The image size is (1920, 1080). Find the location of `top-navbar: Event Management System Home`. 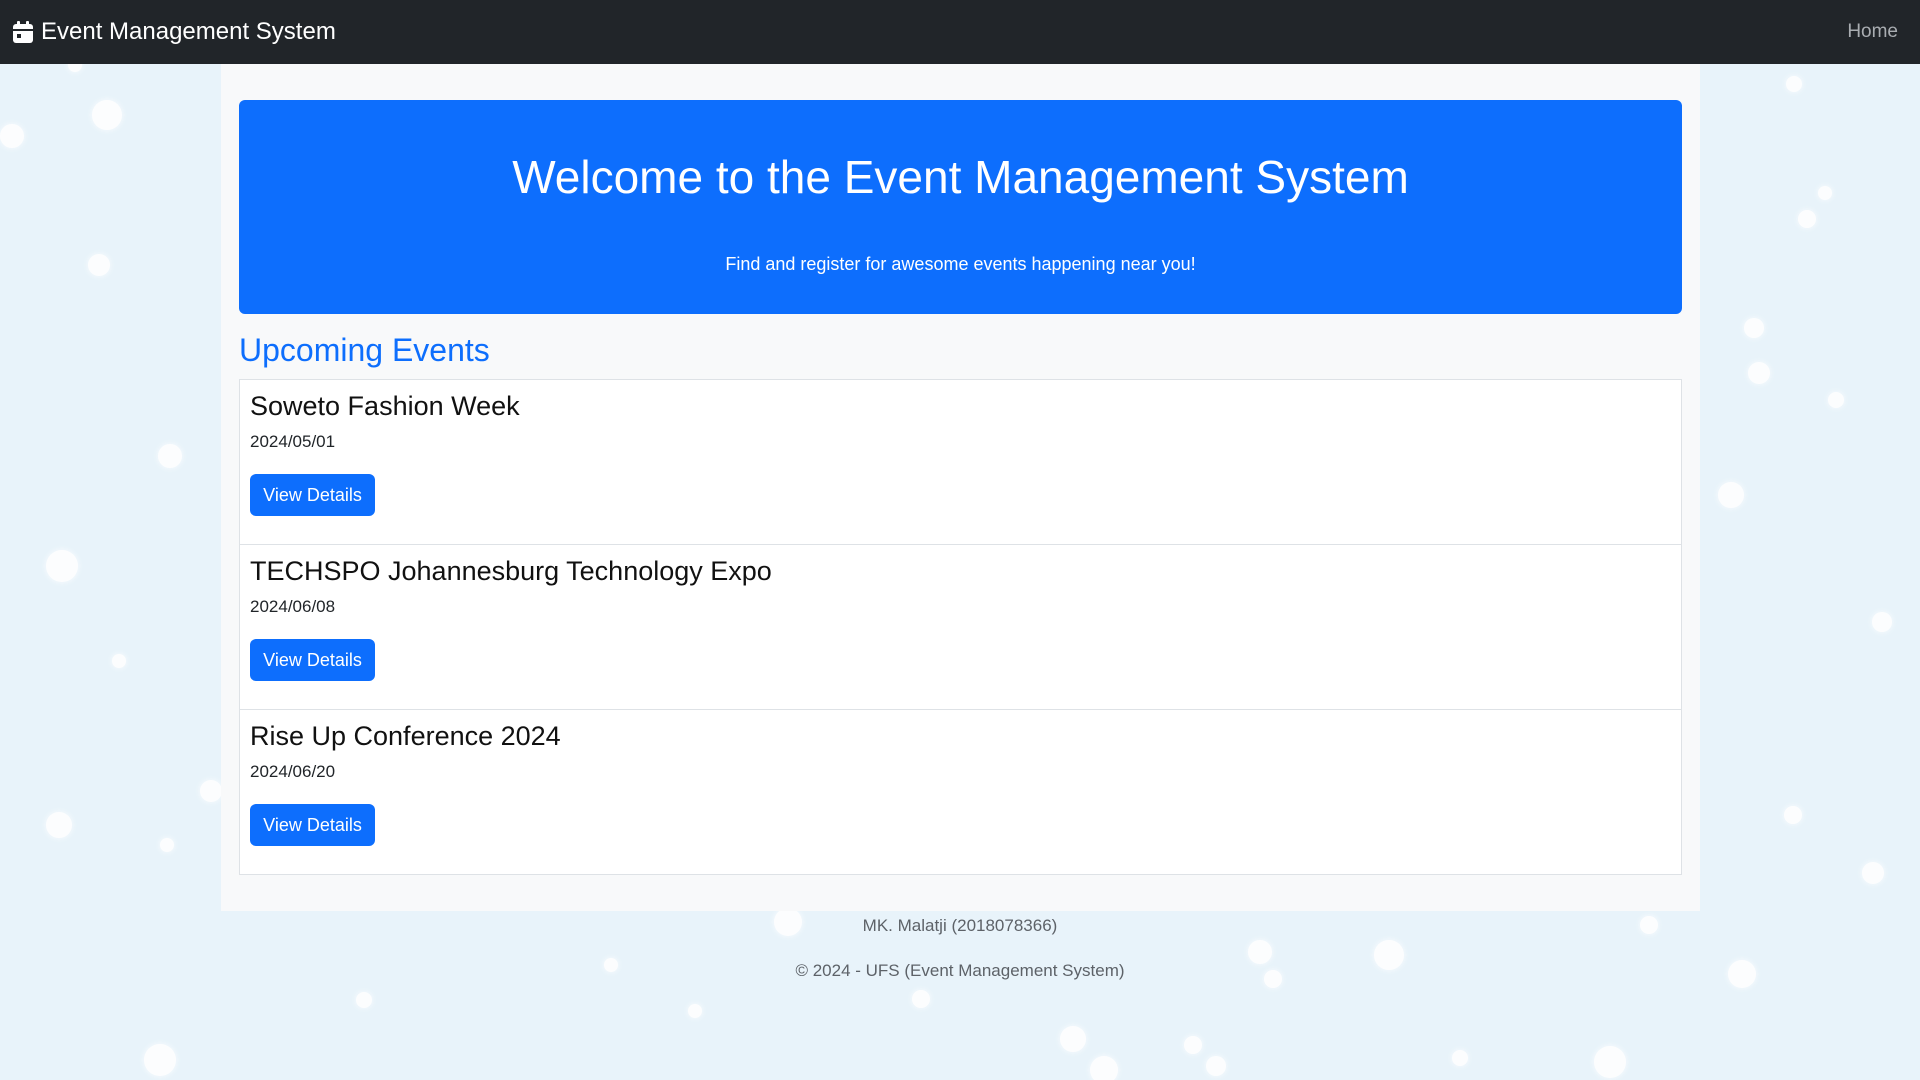

top-navbar: Event Management System Home is located at coordinates (960, 32).